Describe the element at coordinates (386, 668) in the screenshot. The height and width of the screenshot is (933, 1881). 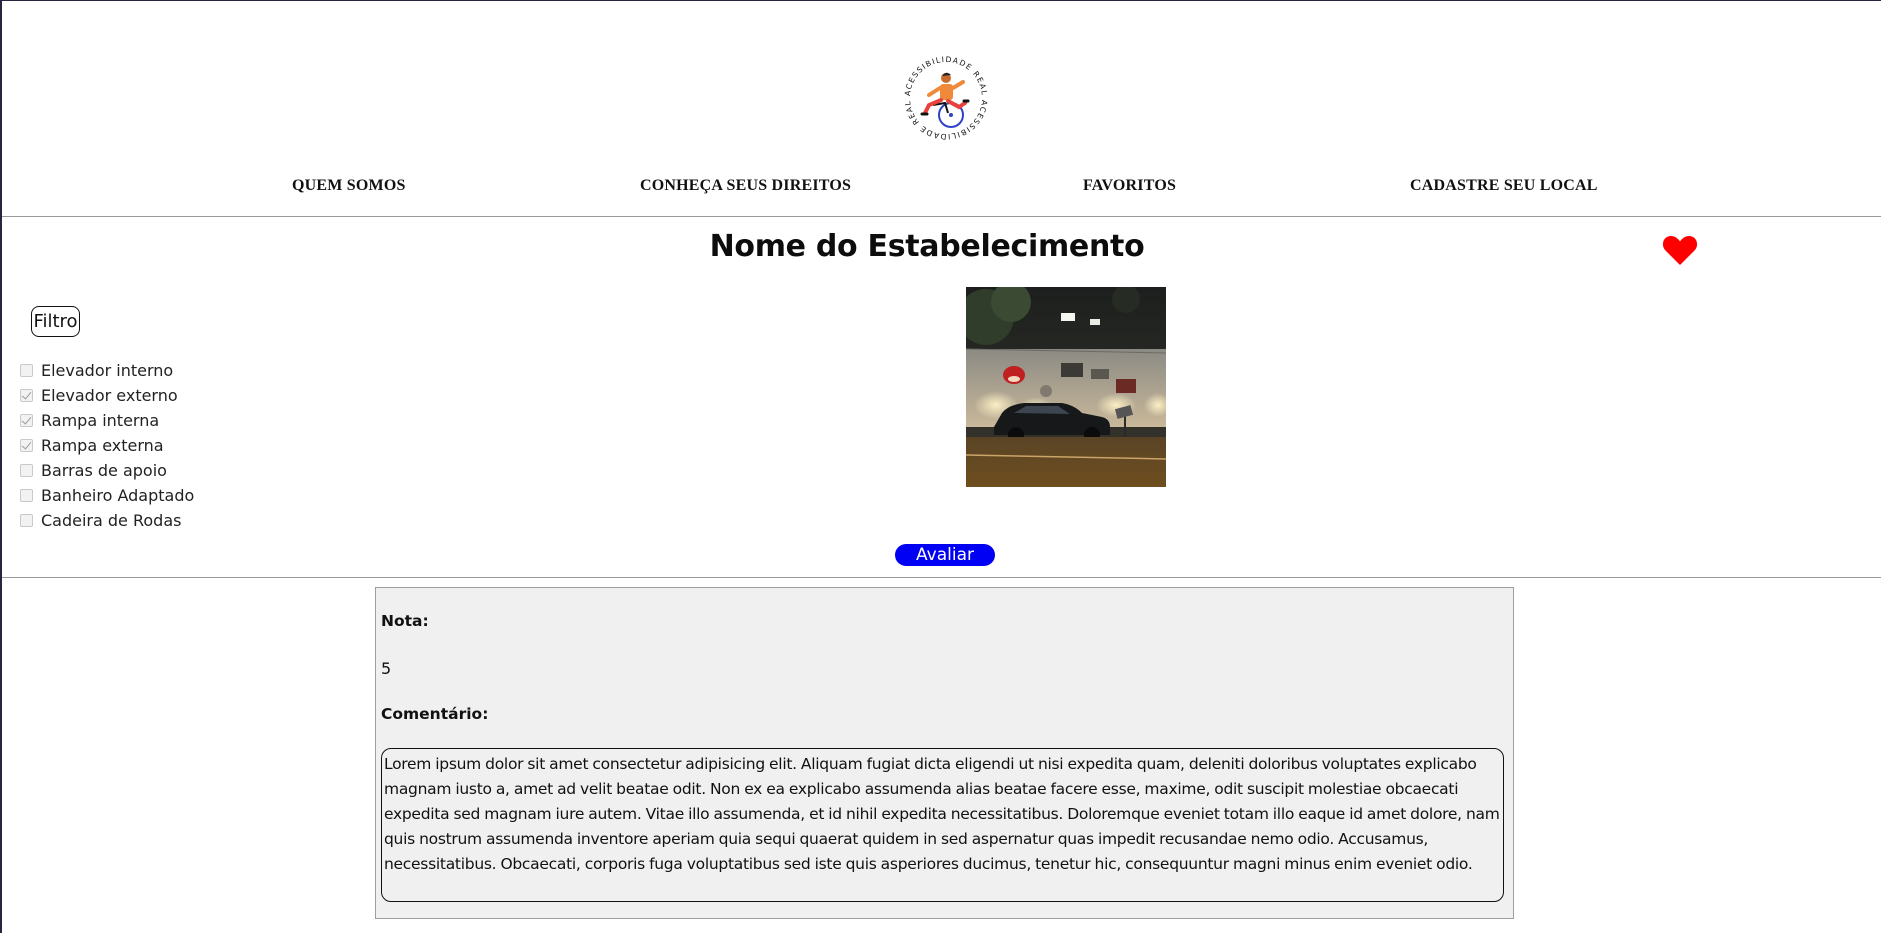
I see `rating-value: 5` at that location.